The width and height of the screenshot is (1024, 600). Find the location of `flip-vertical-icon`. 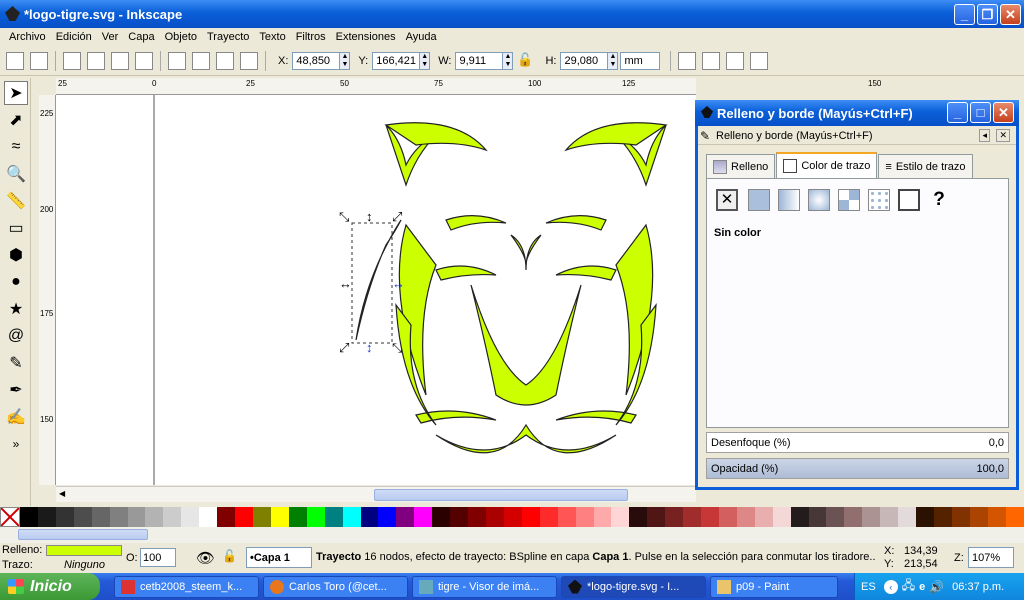

flip-vertical-icon is located at coordinates (144, 61).